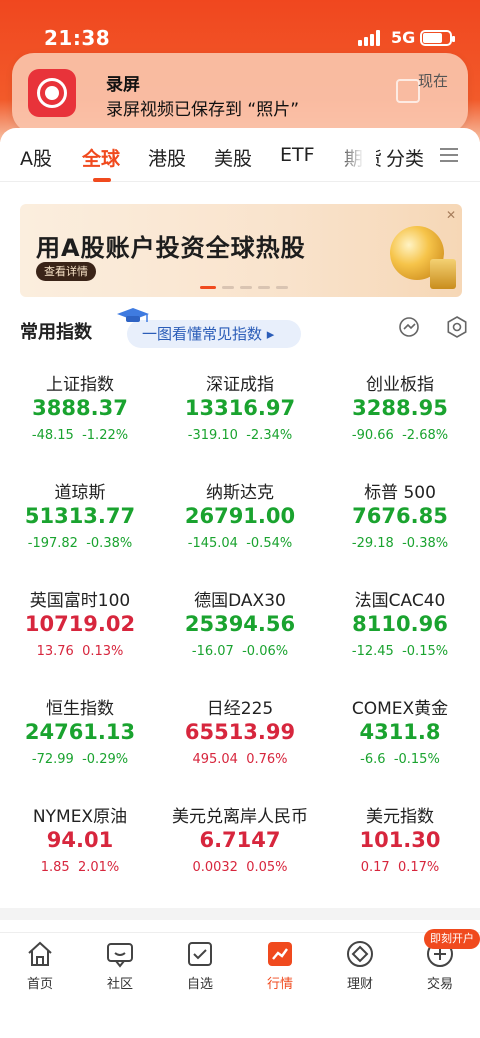  Describe the element at coordinates (409, 327) in the screenshot. I see `refresh-icon` at that location.